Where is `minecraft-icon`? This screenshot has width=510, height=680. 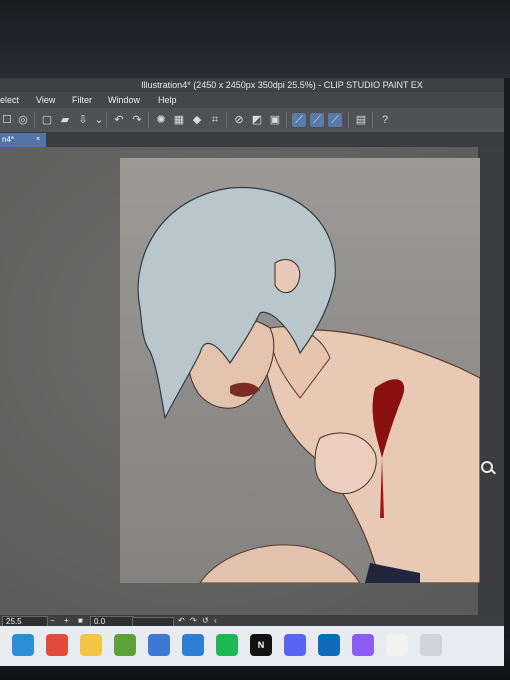 minecraft-icon is located at coordinates (125, 645).